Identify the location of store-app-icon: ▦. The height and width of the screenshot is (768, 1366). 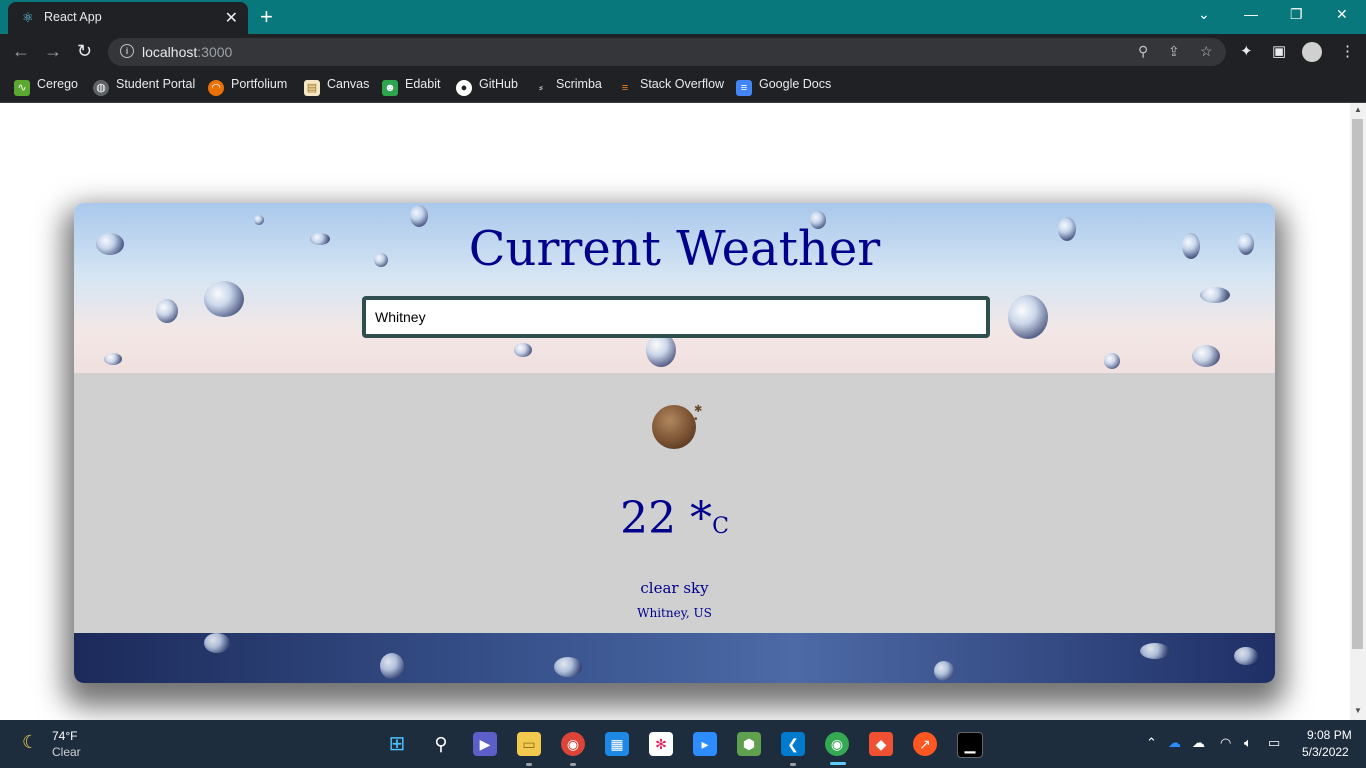
(617, 744).